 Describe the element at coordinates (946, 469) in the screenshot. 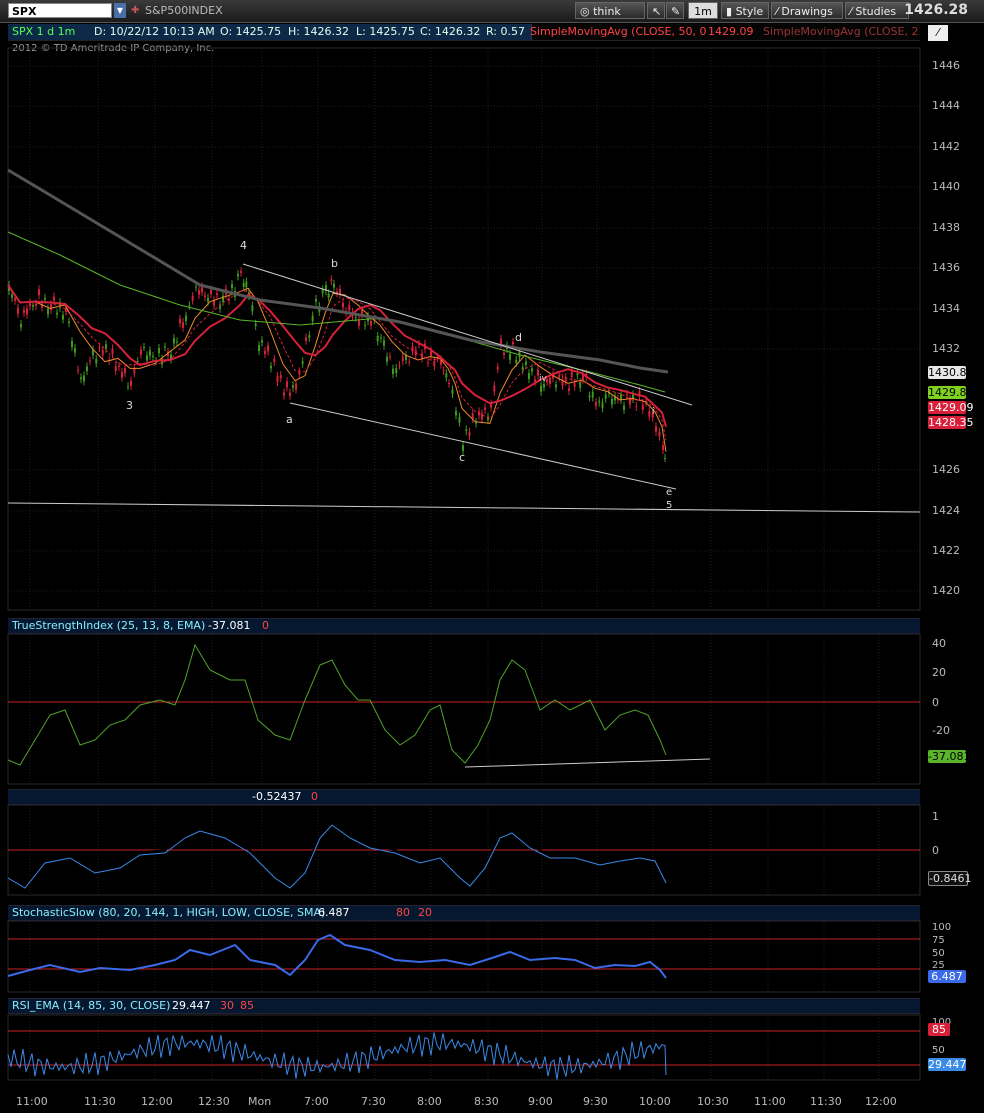

I see `price-axis-label: 1426` at that location.